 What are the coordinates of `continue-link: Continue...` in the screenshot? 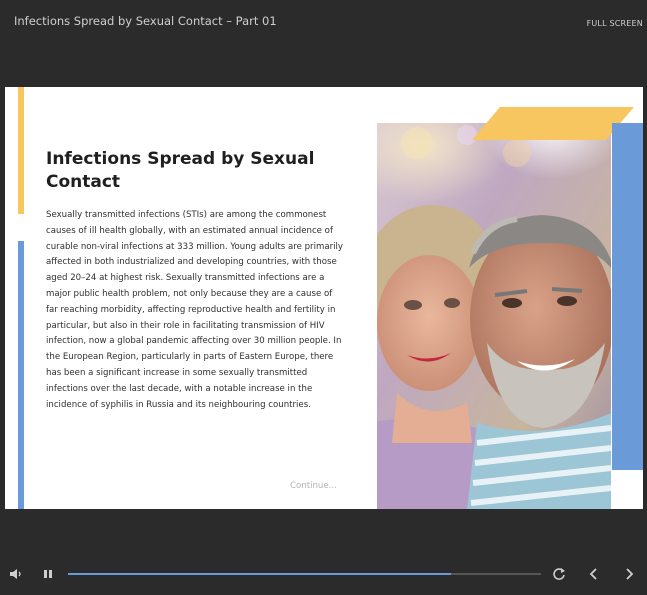 It's located at (313, 486).